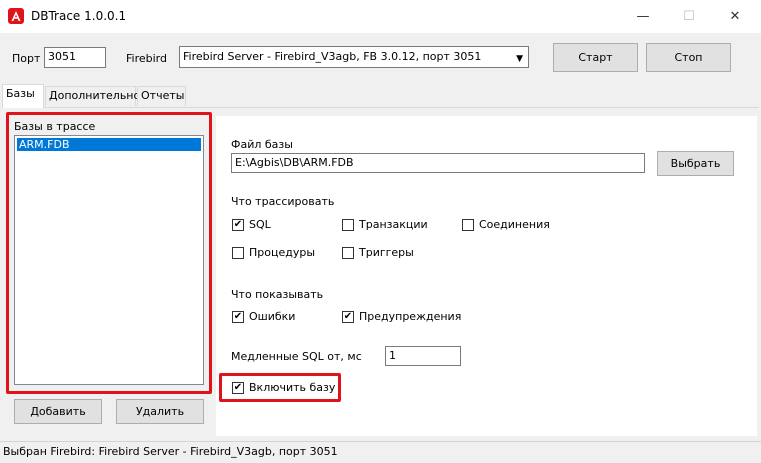 Image resolution: width=761 pixels, height=463 pixels. What do you see at coordinates (735, 16) in the screenshot?
I see `close-window-button: ✕` at bounding box center [735, 16].